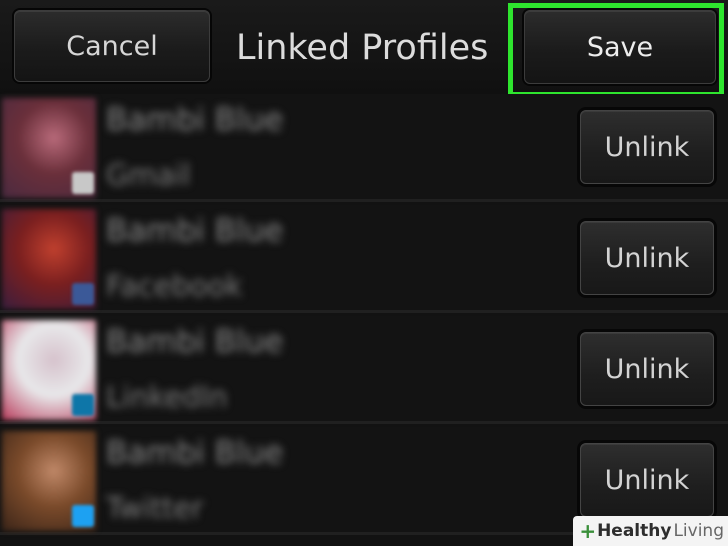 The height and width of the screenshot is (546, 728). I want to click on service-name: LinkedIn, so click(167, 397).